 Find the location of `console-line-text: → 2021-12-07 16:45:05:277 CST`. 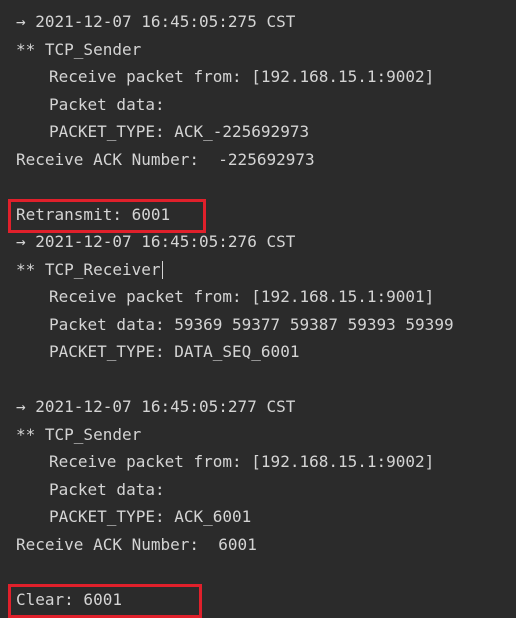

console-line-text: → 2021-12-07 16:45:05:277 CST is located at coordinates (156, 406).